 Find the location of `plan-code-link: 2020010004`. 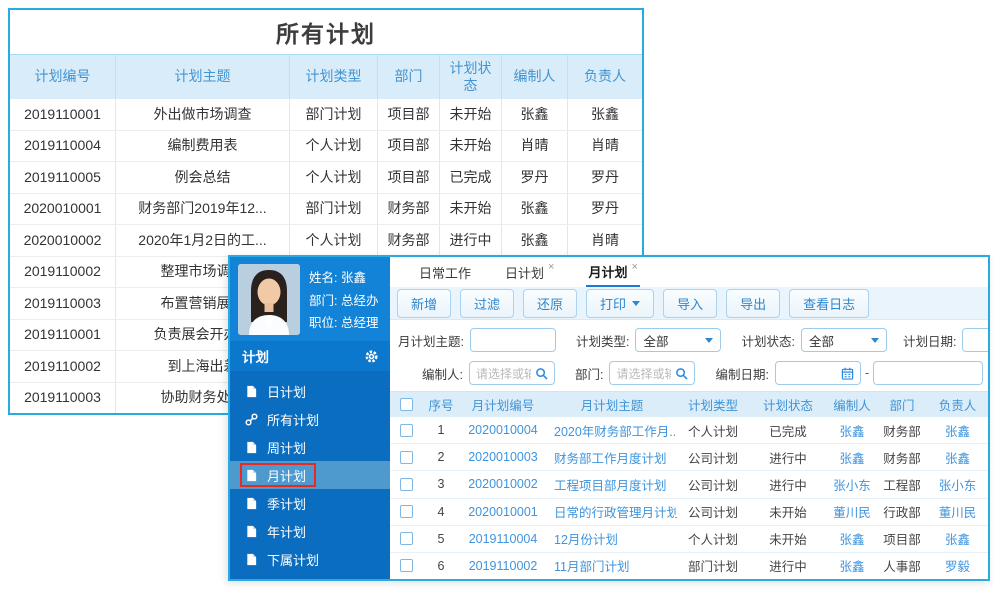

plan-code-link: 2020010004 is located at coordinates (503, 430).